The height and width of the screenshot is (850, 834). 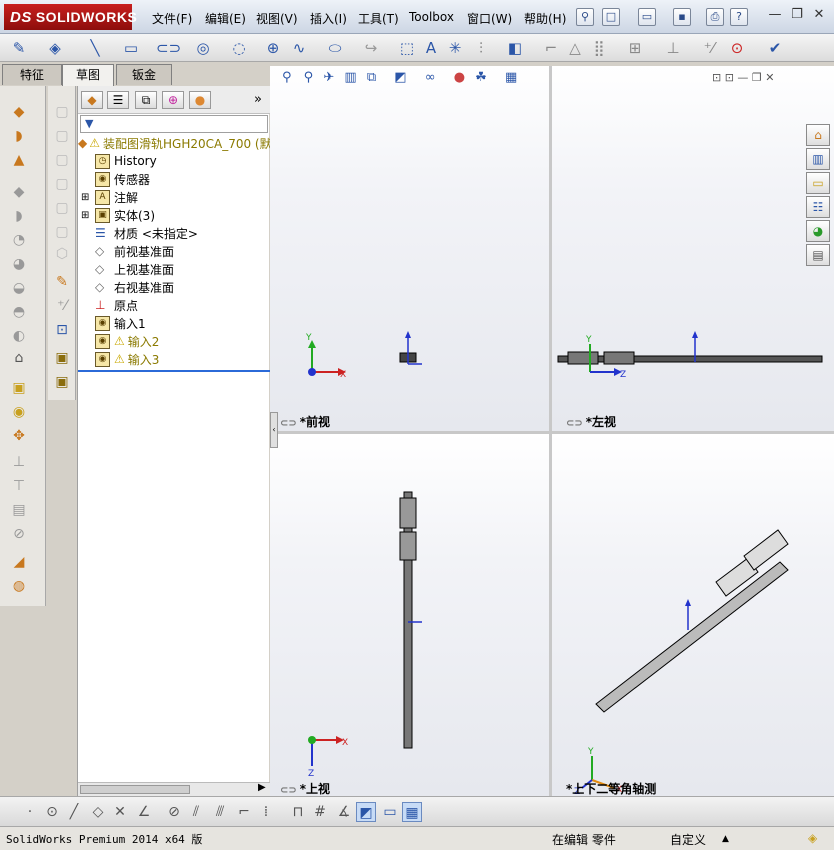 I want to click on tab-sketch: 草图, so click(x=88, y=75).